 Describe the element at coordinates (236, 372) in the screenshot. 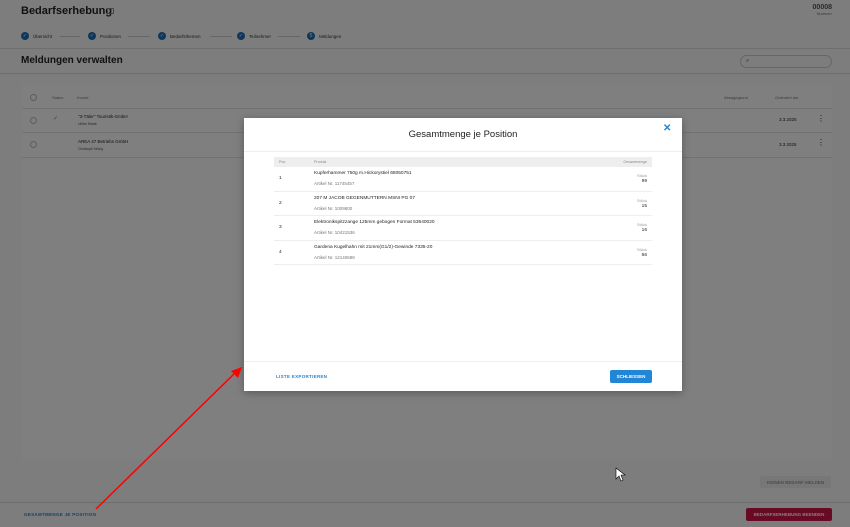

I see `arrow-head` at that location.